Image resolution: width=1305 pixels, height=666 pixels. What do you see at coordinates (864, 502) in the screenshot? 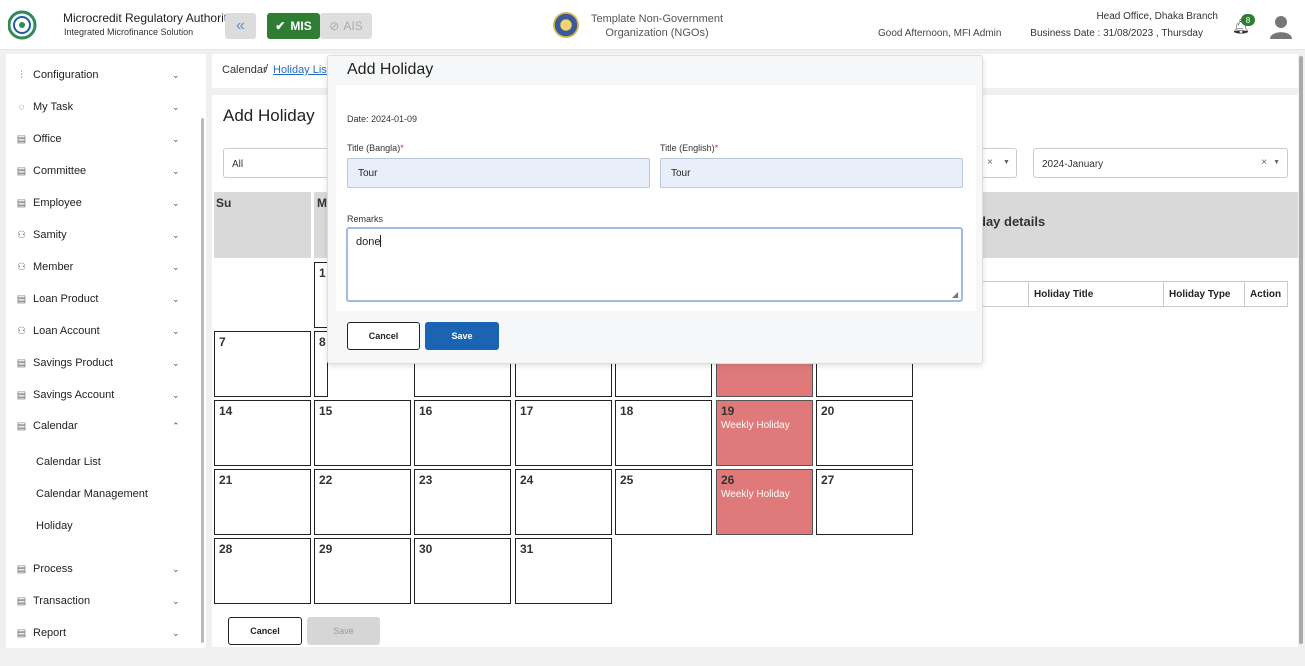
I see `calendar-day-cell: 27` at bounding box center [864, 502].